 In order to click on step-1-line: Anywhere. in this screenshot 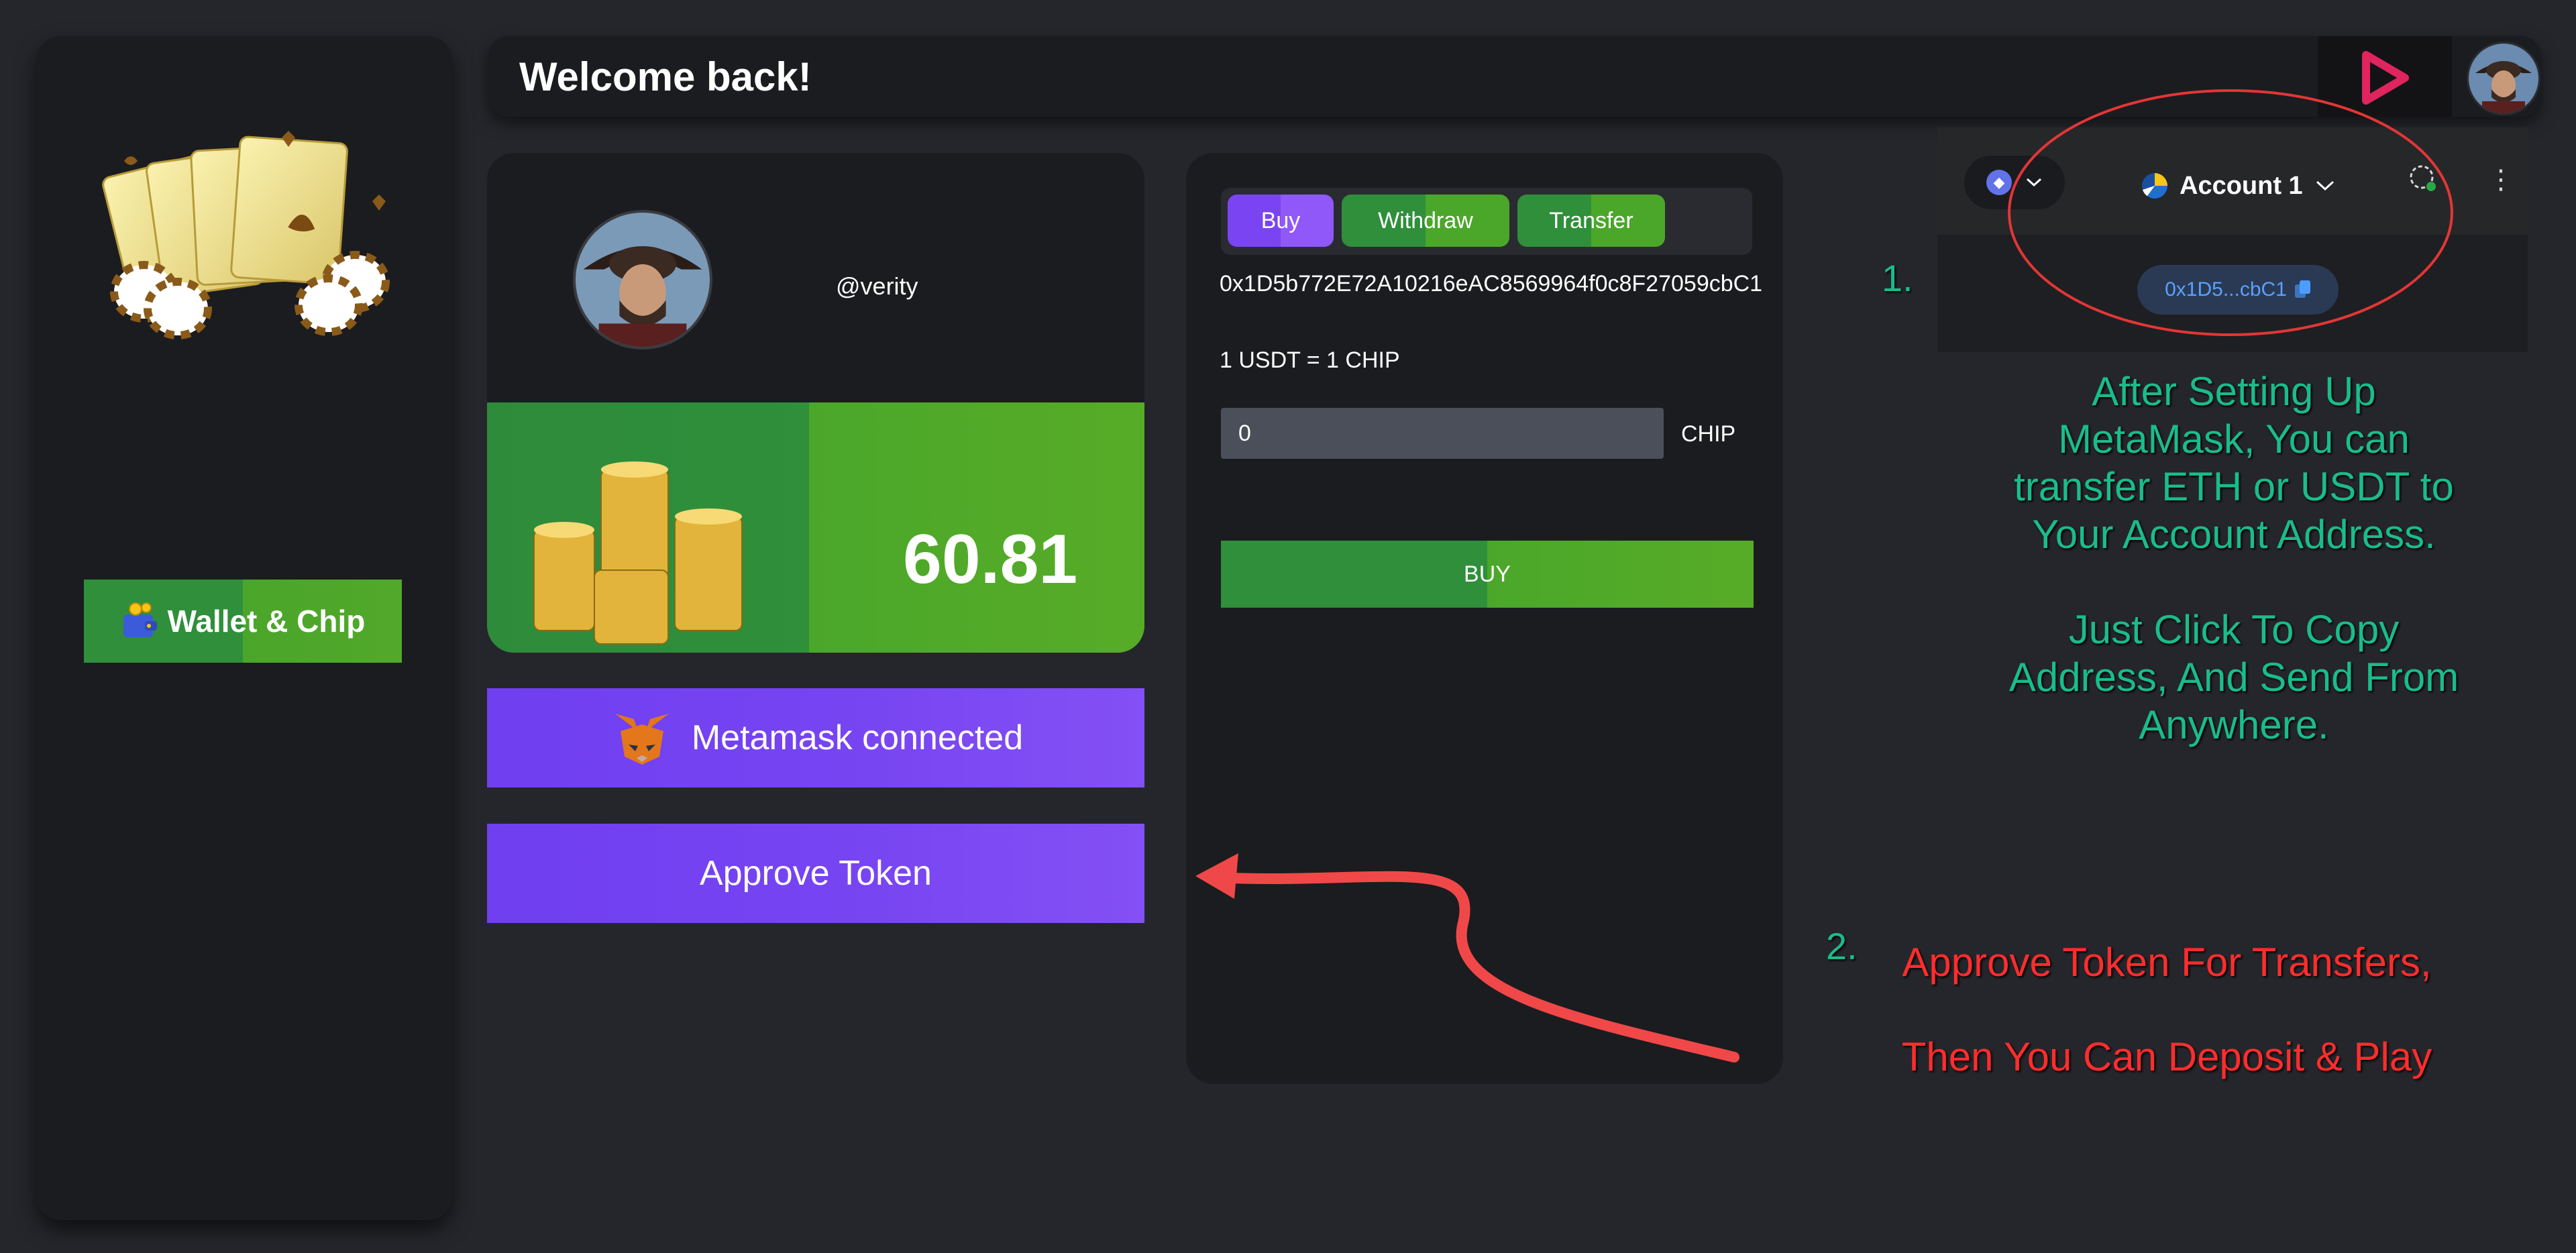, I will do `click(2234, 724)`.